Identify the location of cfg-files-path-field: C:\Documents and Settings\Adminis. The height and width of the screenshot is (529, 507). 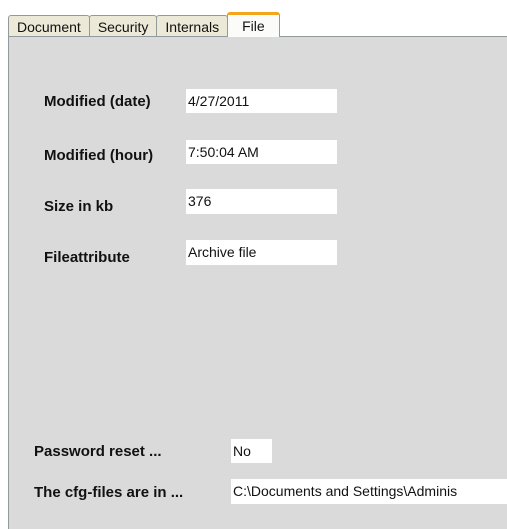
(369, 491).